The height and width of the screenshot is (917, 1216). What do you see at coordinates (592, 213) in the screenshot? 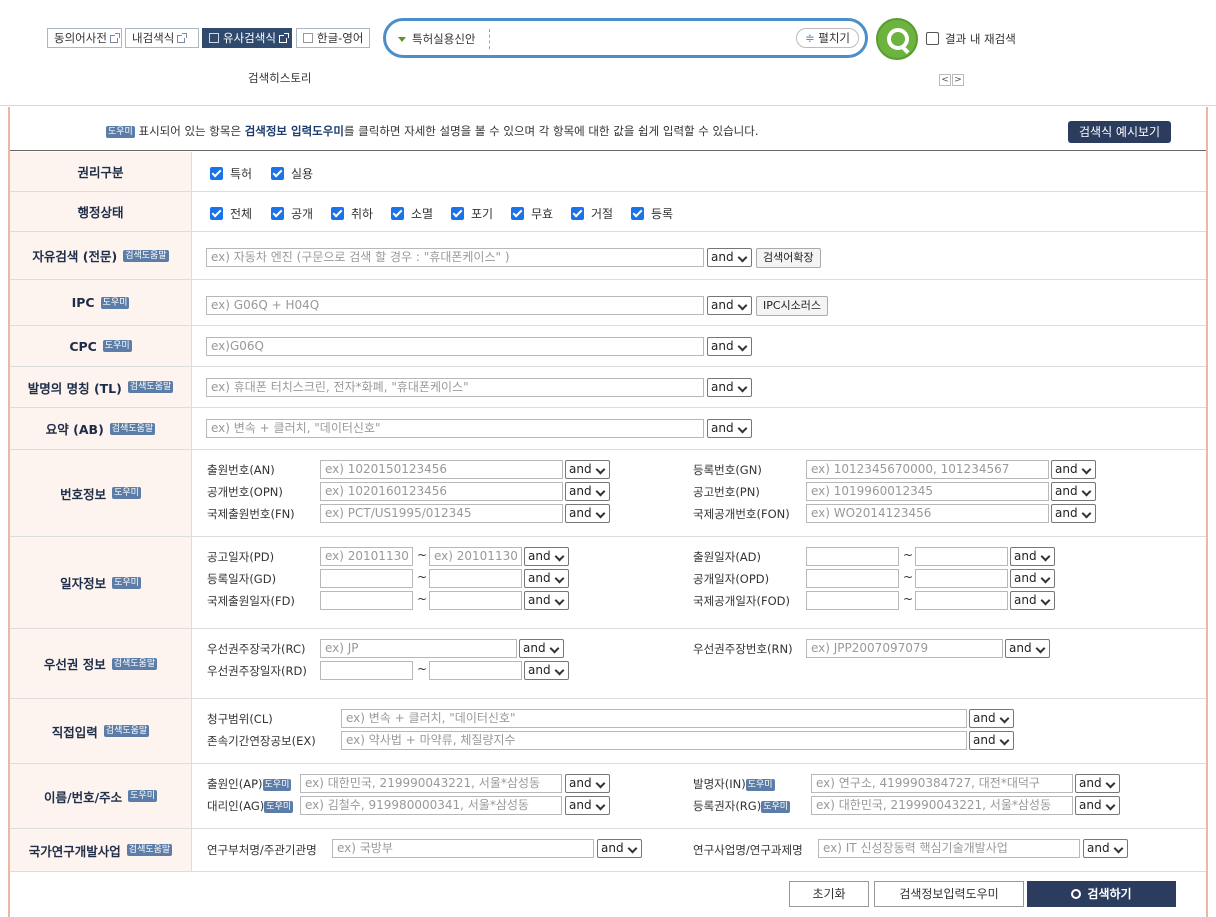
I see `status-rejected-checkbox: 거절` at bounding box center [592, 213].